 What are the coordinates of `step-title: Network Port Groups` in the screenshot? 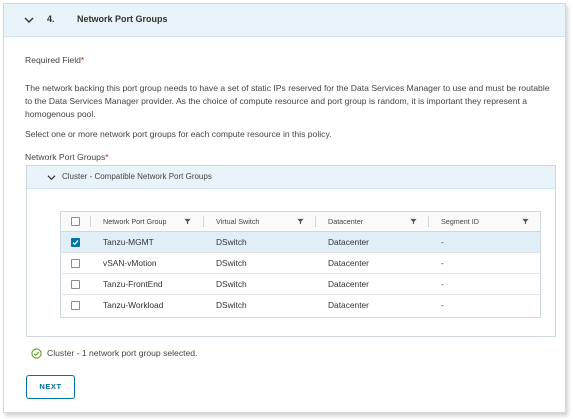 It's located at (122, 19).